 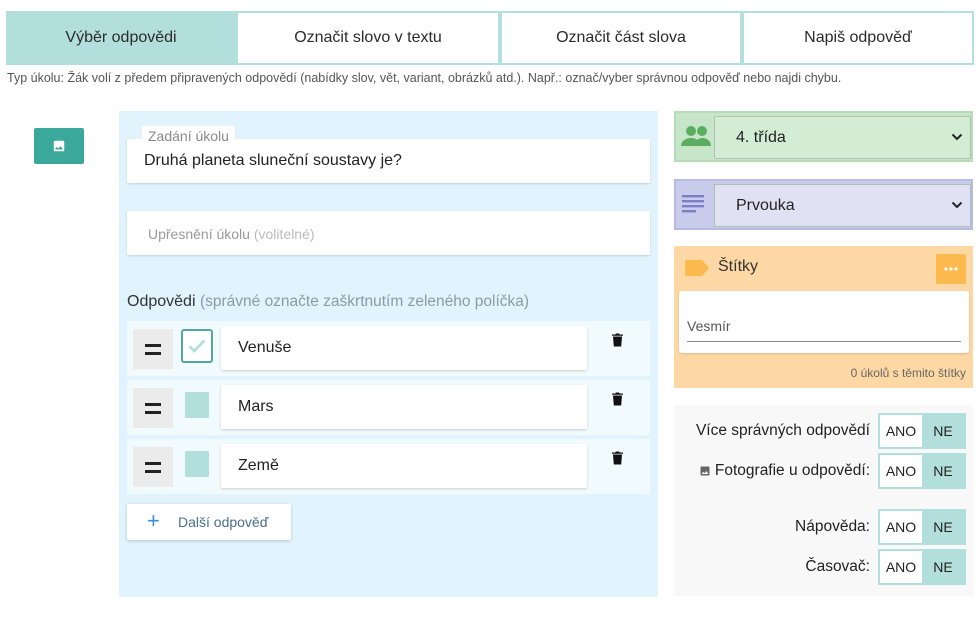 I want to click on check-icon, so click(x=197, y=346).